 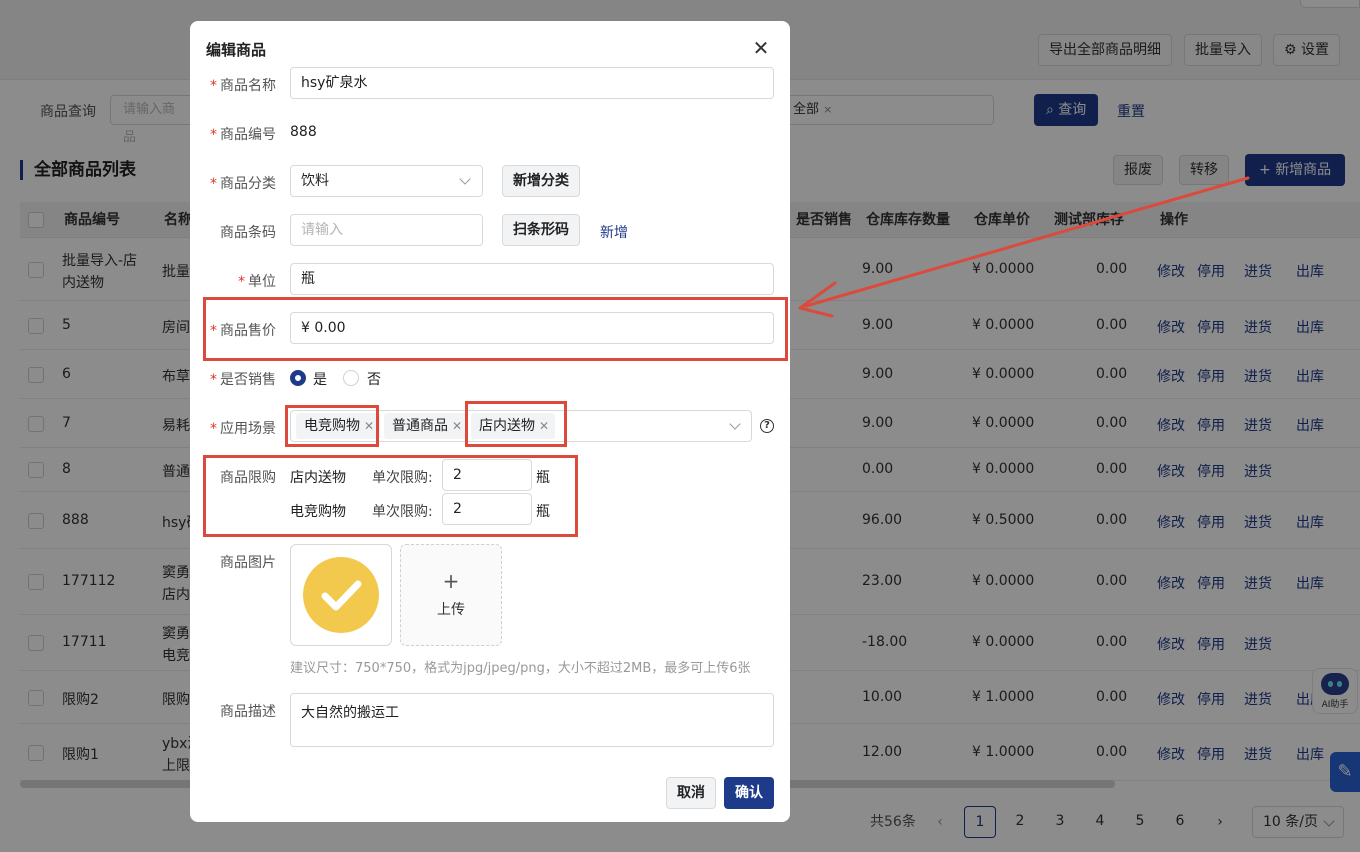 I want to click on scenes-label: * 应用场景, so click(x=243, y=429).